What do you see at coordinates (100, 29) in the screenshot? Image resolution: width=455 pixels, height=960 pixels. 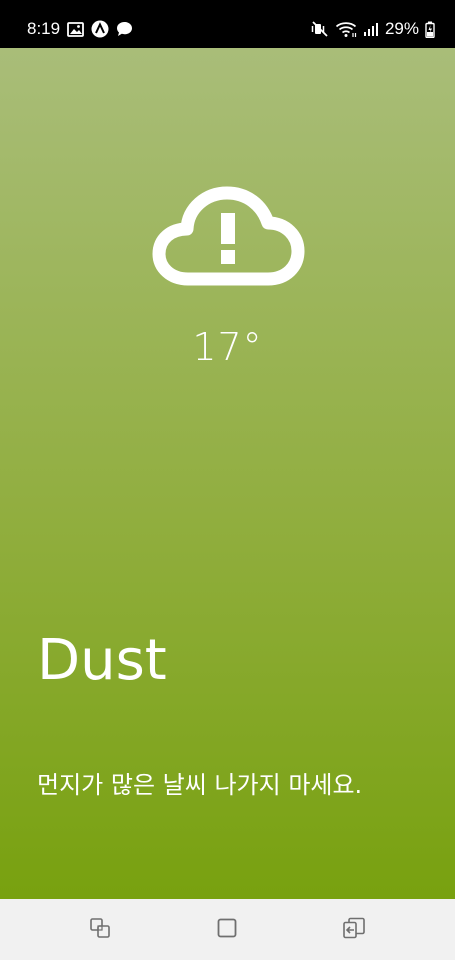 I see `app-a-icon` at bounding box center [100, 29].